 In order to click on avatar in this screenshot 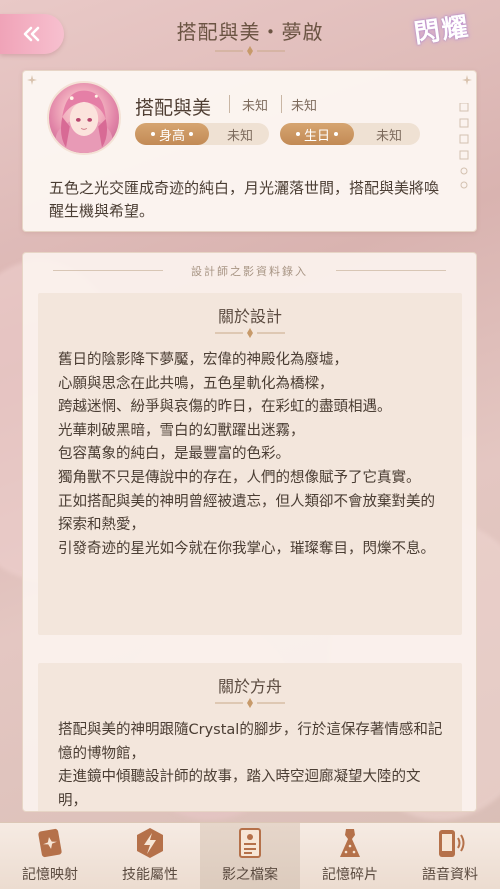, I will do `click(84, 118)`.